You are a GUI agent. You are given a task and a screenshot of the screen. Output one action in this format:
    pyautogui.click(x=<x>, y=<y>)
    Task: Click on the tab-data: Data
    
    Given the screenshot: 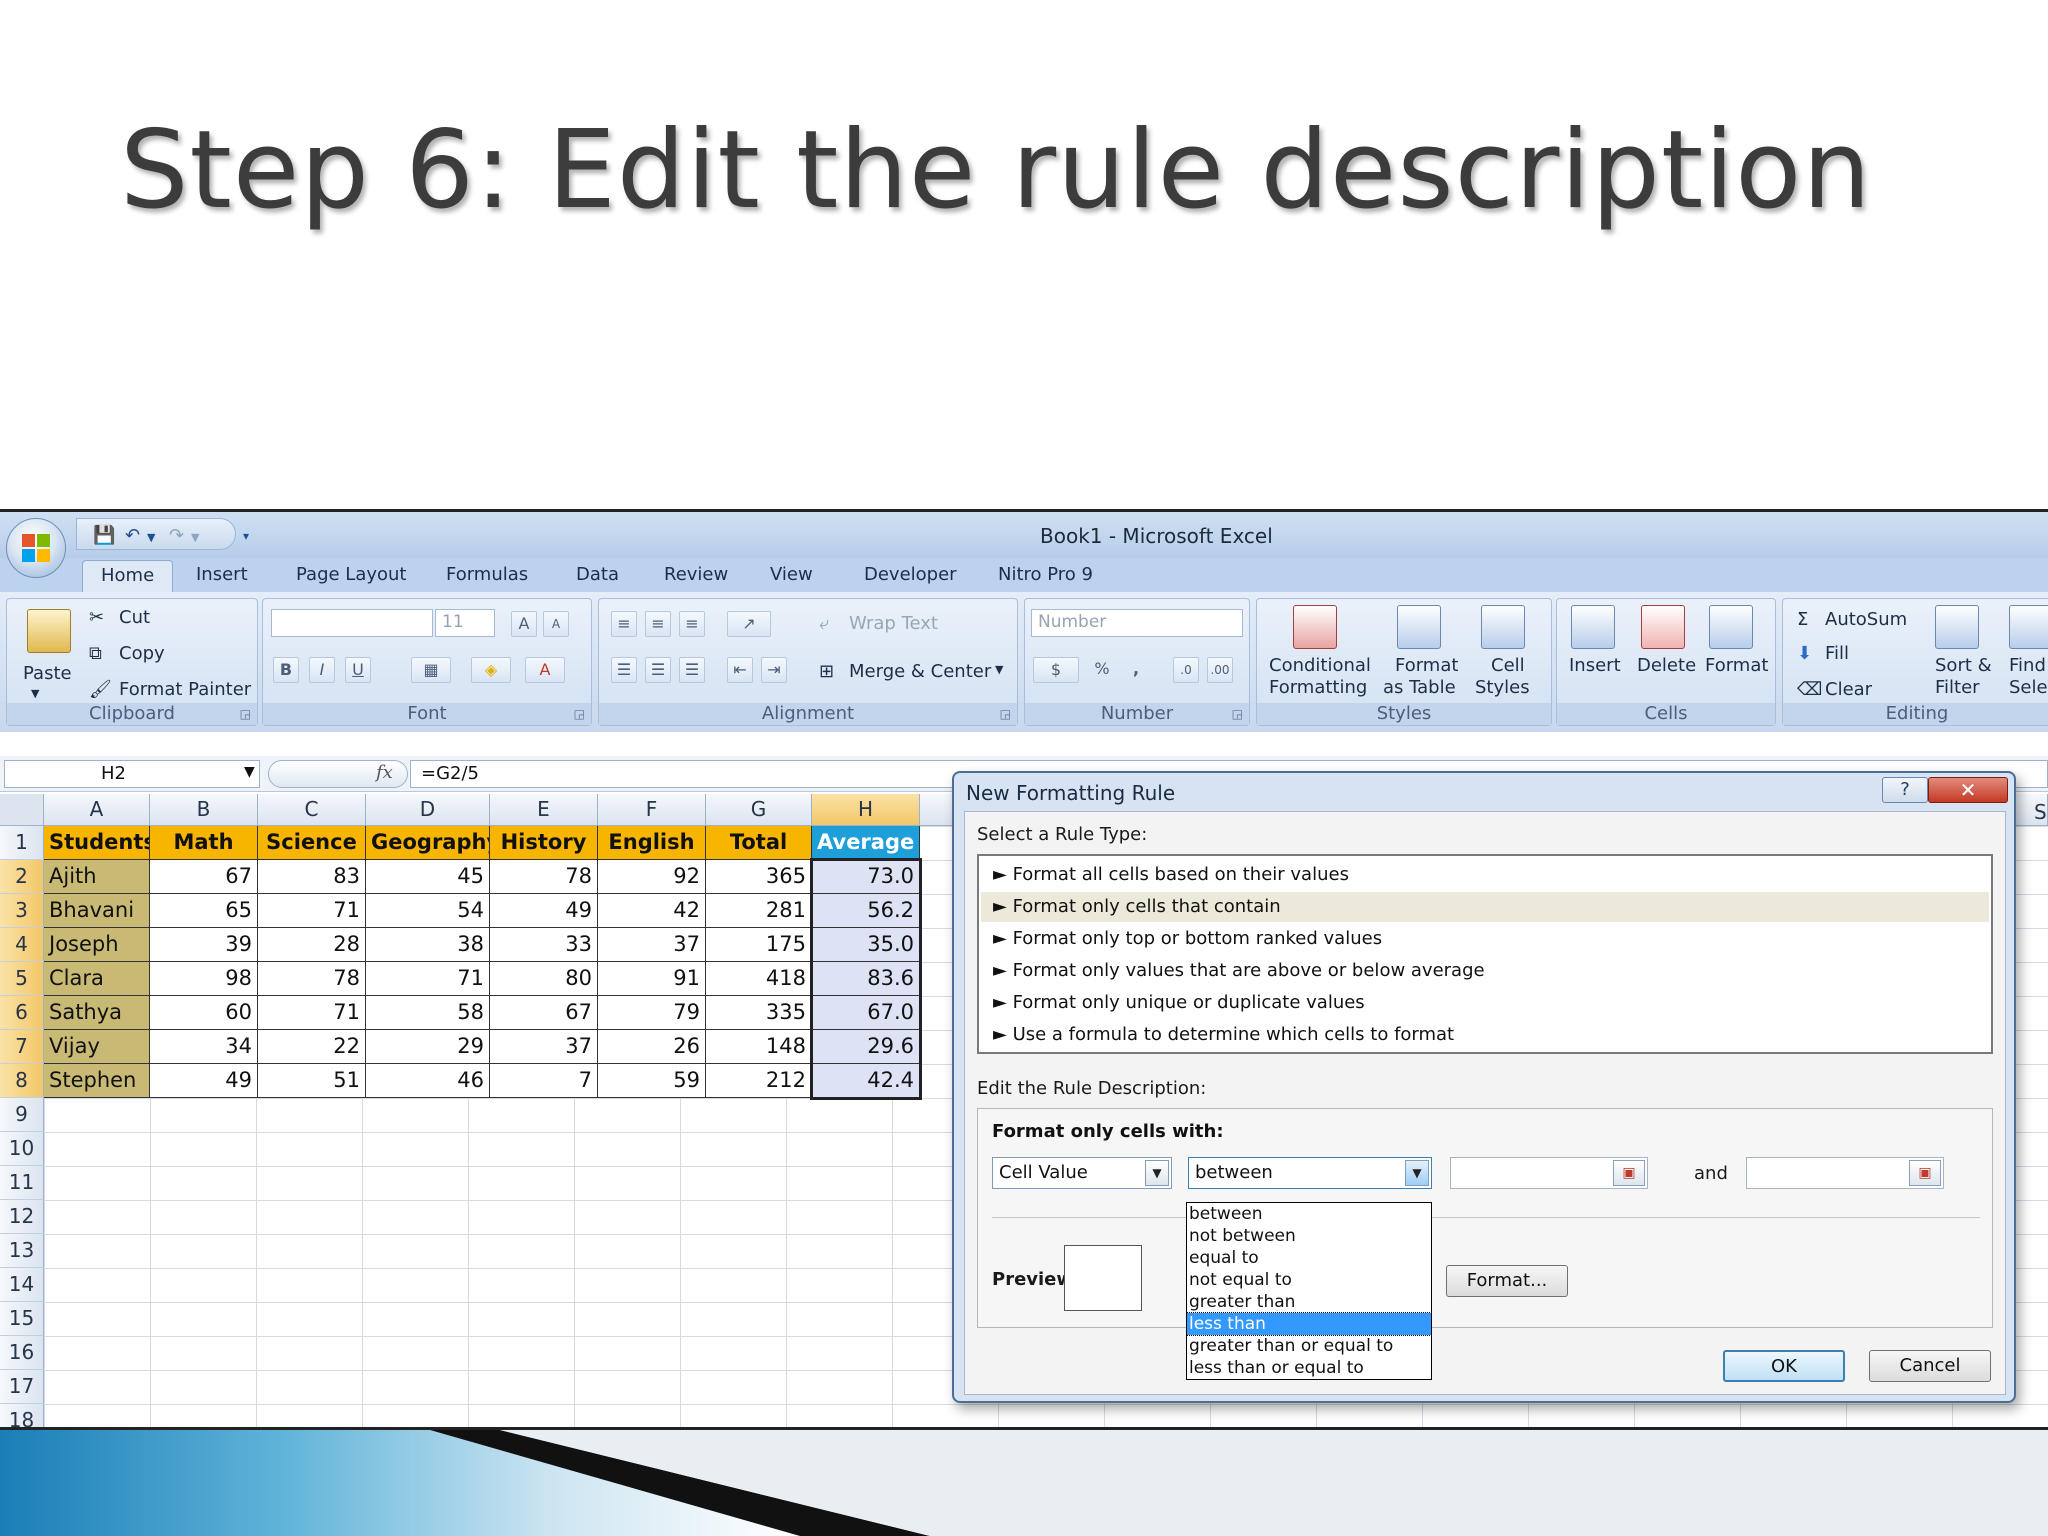 What is the action you would take?
    pyautogui.click(x=597, y=576)
    